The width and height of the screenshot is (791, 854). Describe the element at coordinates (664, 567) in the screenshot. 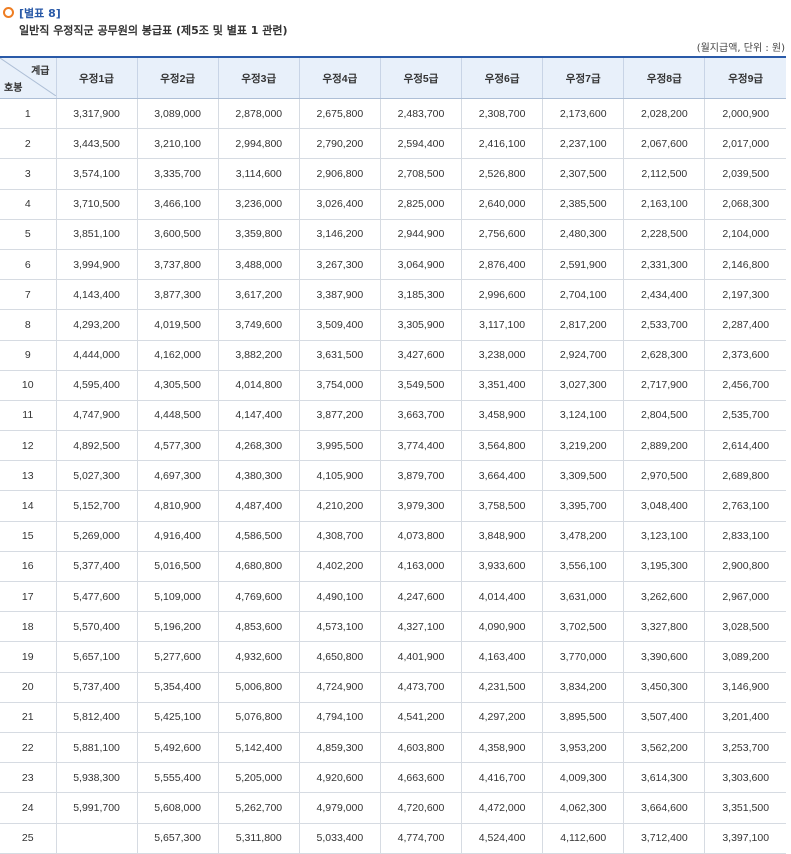

I see `salary-cell: 3,195,300` at that location.